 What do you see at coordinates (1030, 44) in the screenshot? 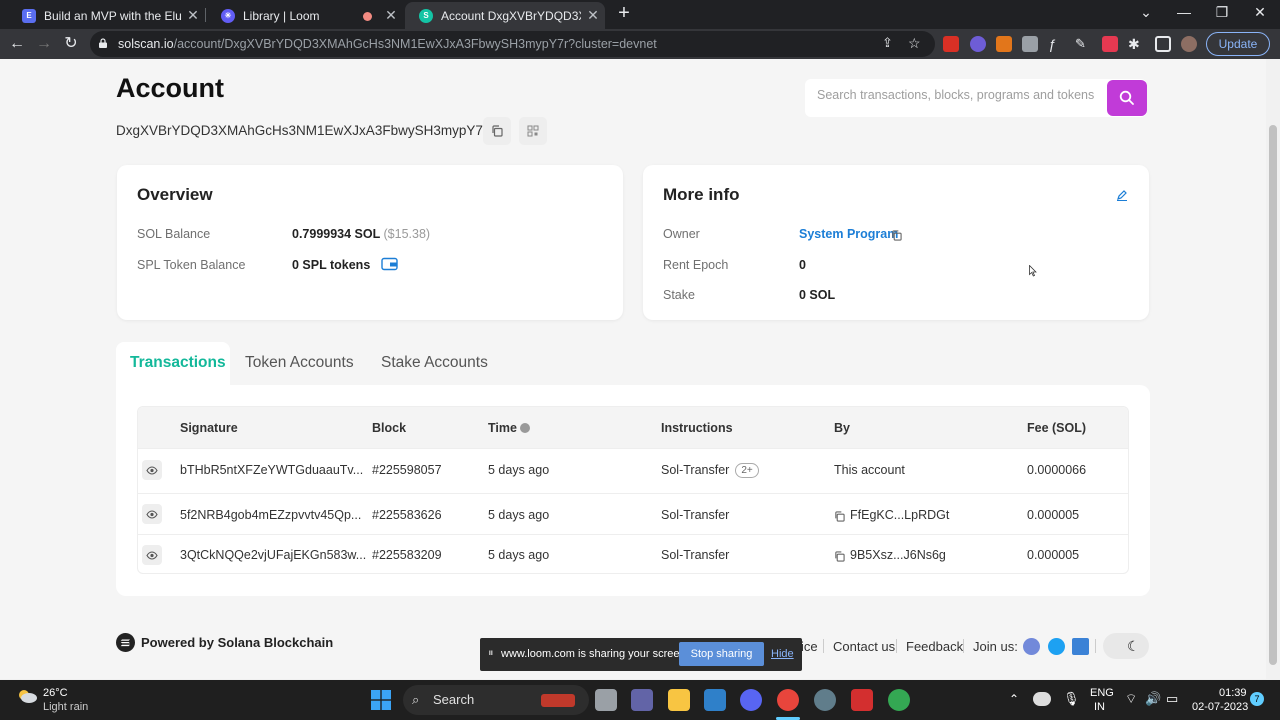
I see `camera-extension-icon` at bounding box center [1030, 44].